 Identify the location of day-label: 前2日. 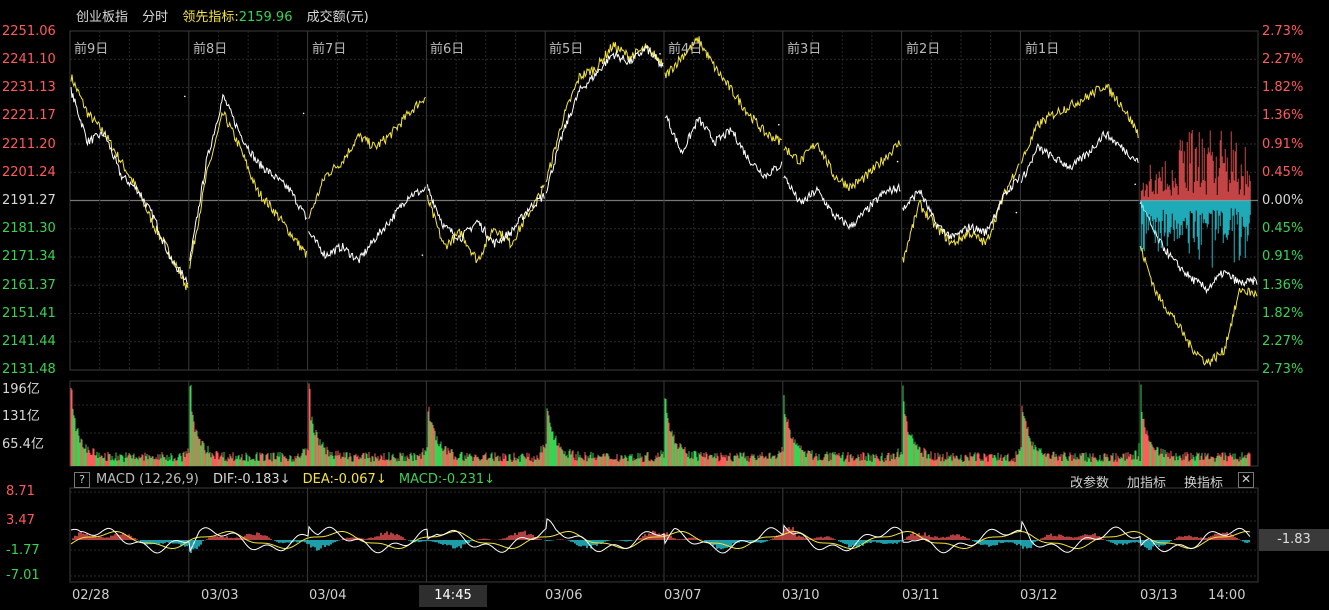
(923, 49).